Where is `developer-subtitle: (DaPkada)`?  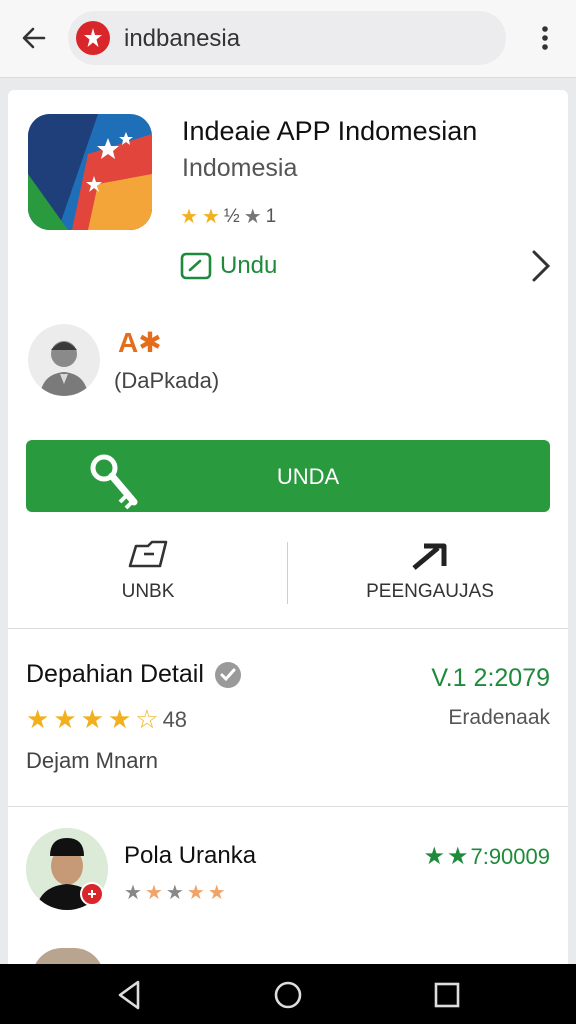
developer-subtitle: (DaPkada) is located at coordinates (167, 380).